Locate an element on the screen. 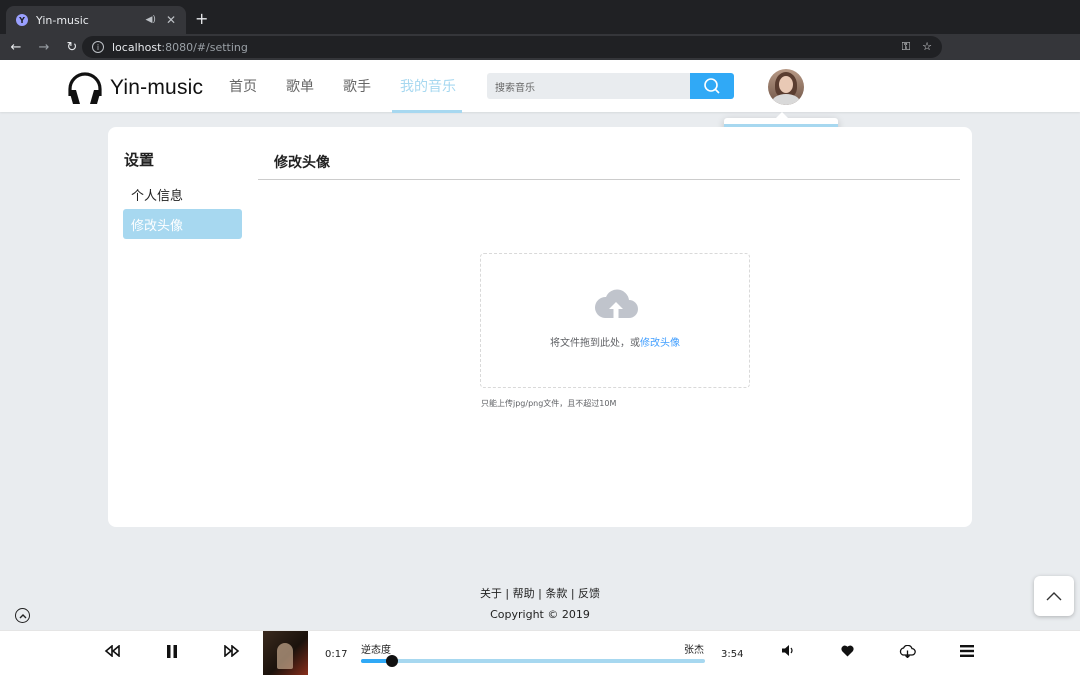  search-icon is located at coordinates (712, 86).